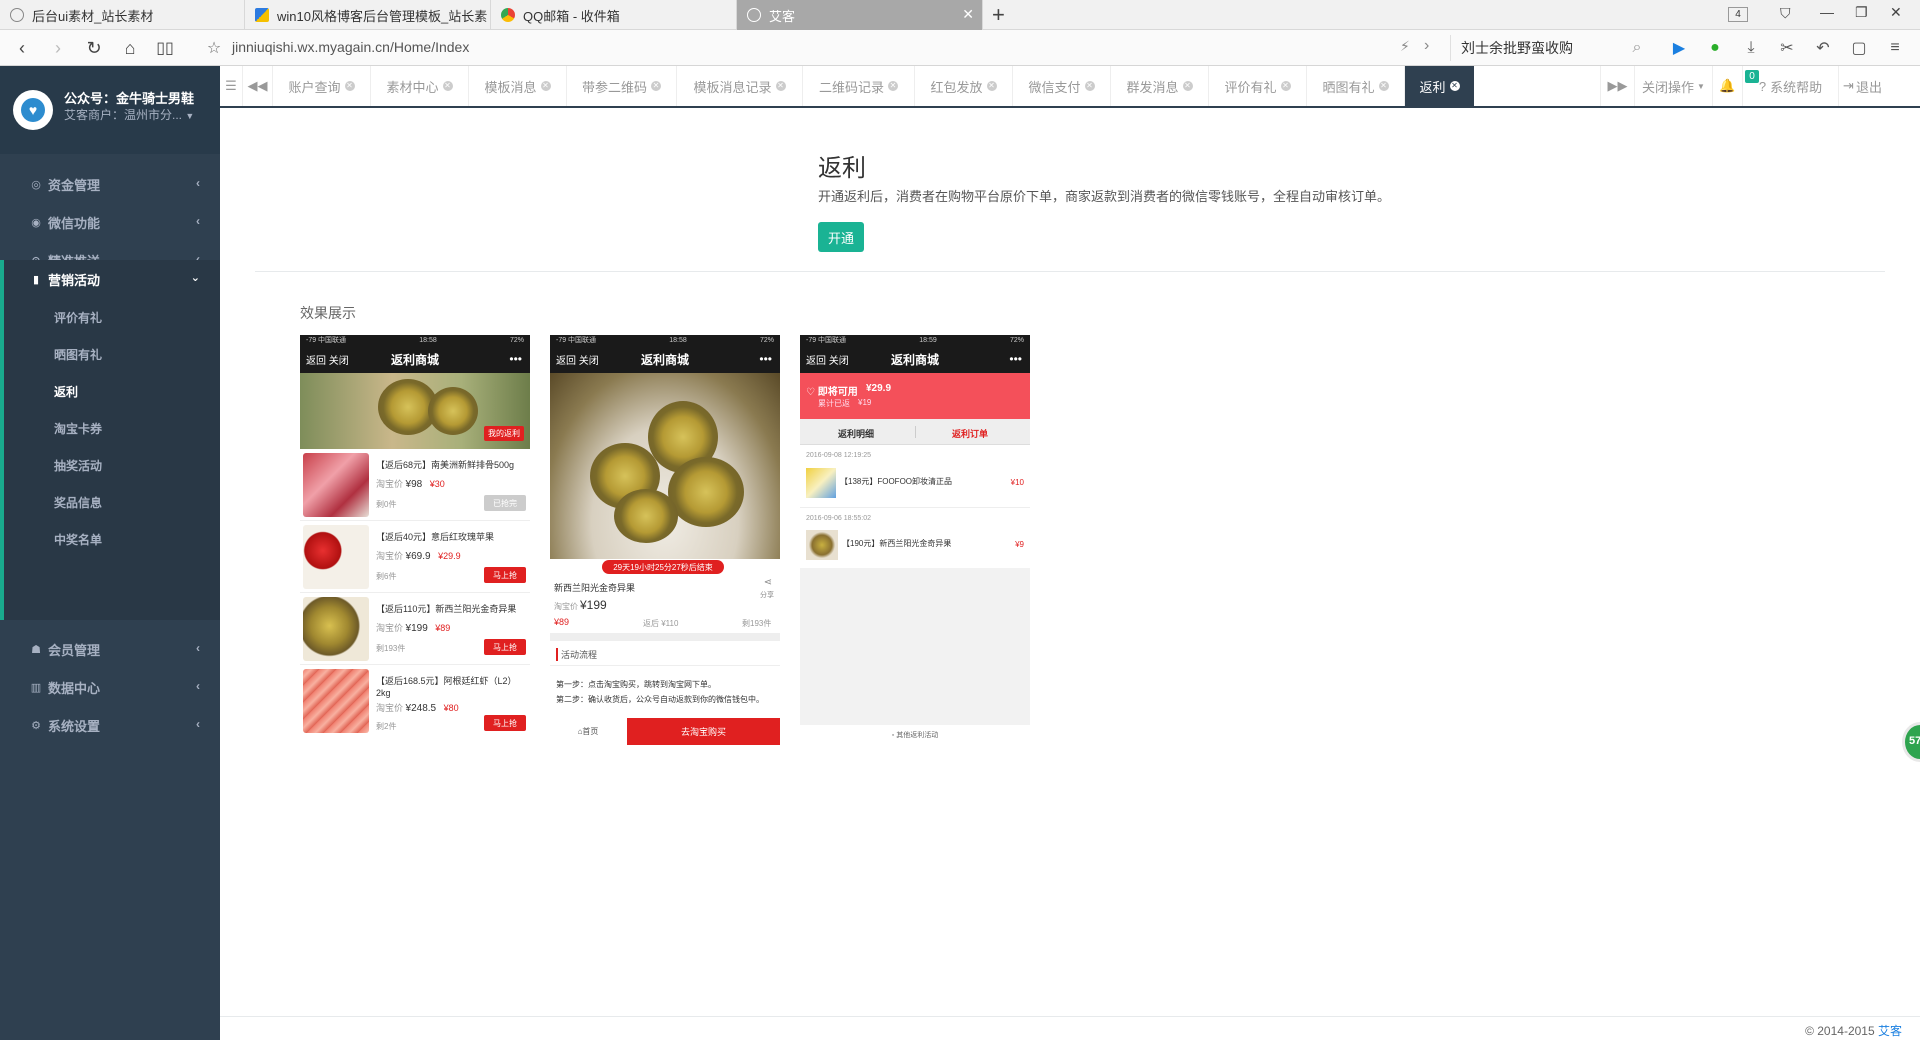 The image size is (1920, 1040). Describe the element at coordinates (841, 237) in the screenshot. I see `open-button: 开通` at that location.